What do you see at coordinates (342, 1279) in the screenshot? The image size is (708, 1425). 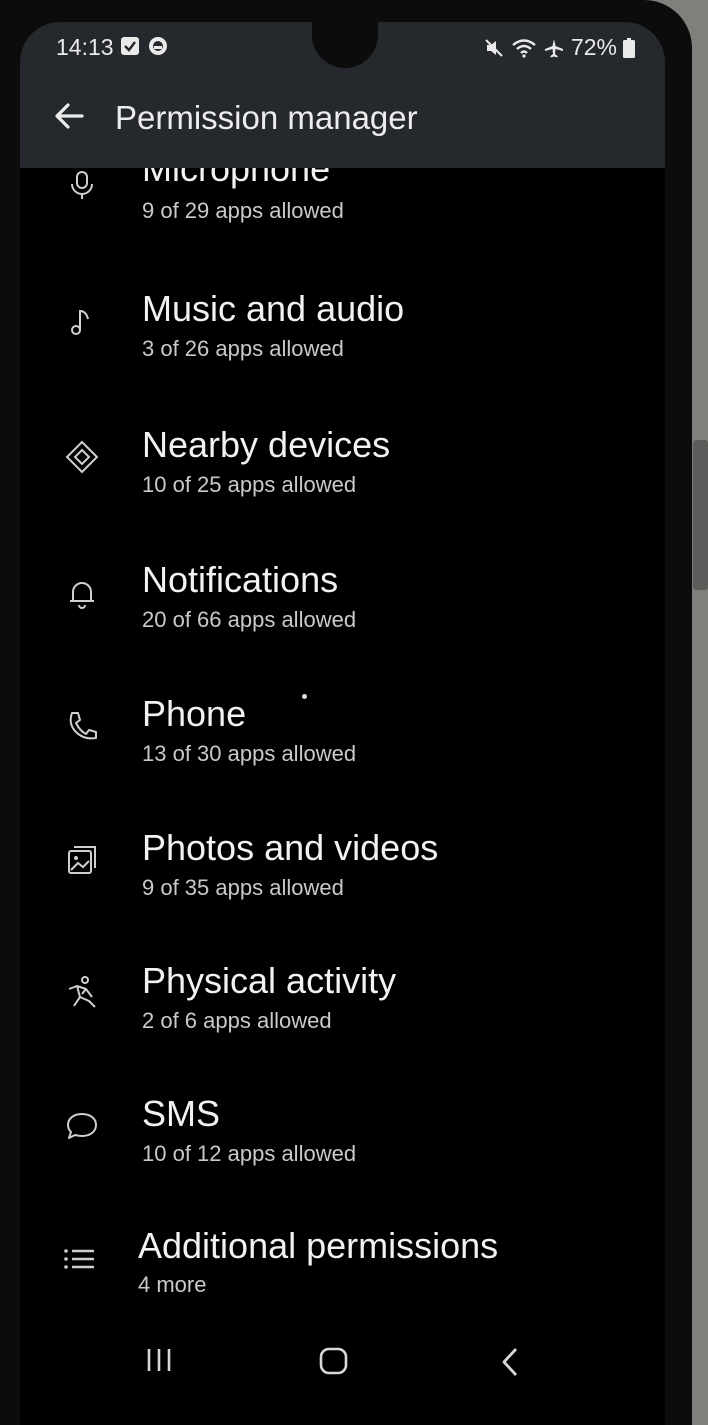 I see `permission-item-additional-permissions: Additional permissions 4 more` at bounding box center [342, 1279].